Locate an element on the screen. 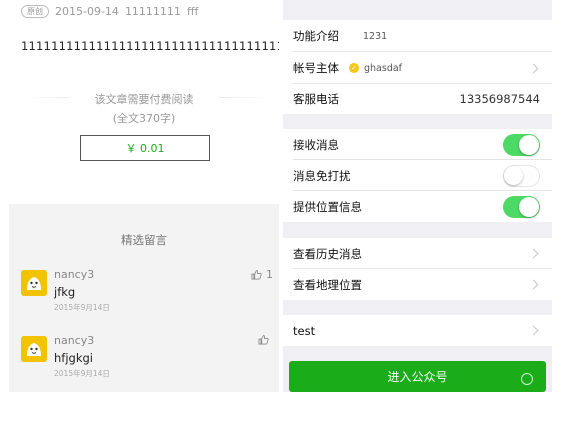 The image size is (580, 423). receive-messages-toggle is located at coordinates (521, 144).